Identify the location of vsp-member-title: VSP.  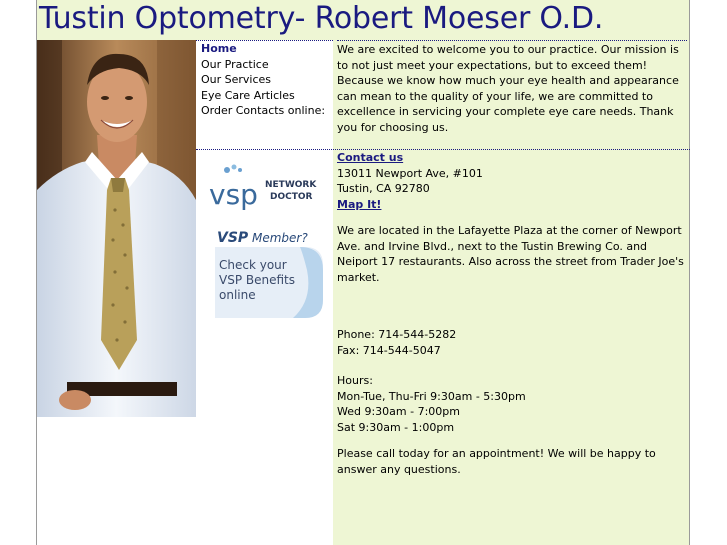
(233, 238).